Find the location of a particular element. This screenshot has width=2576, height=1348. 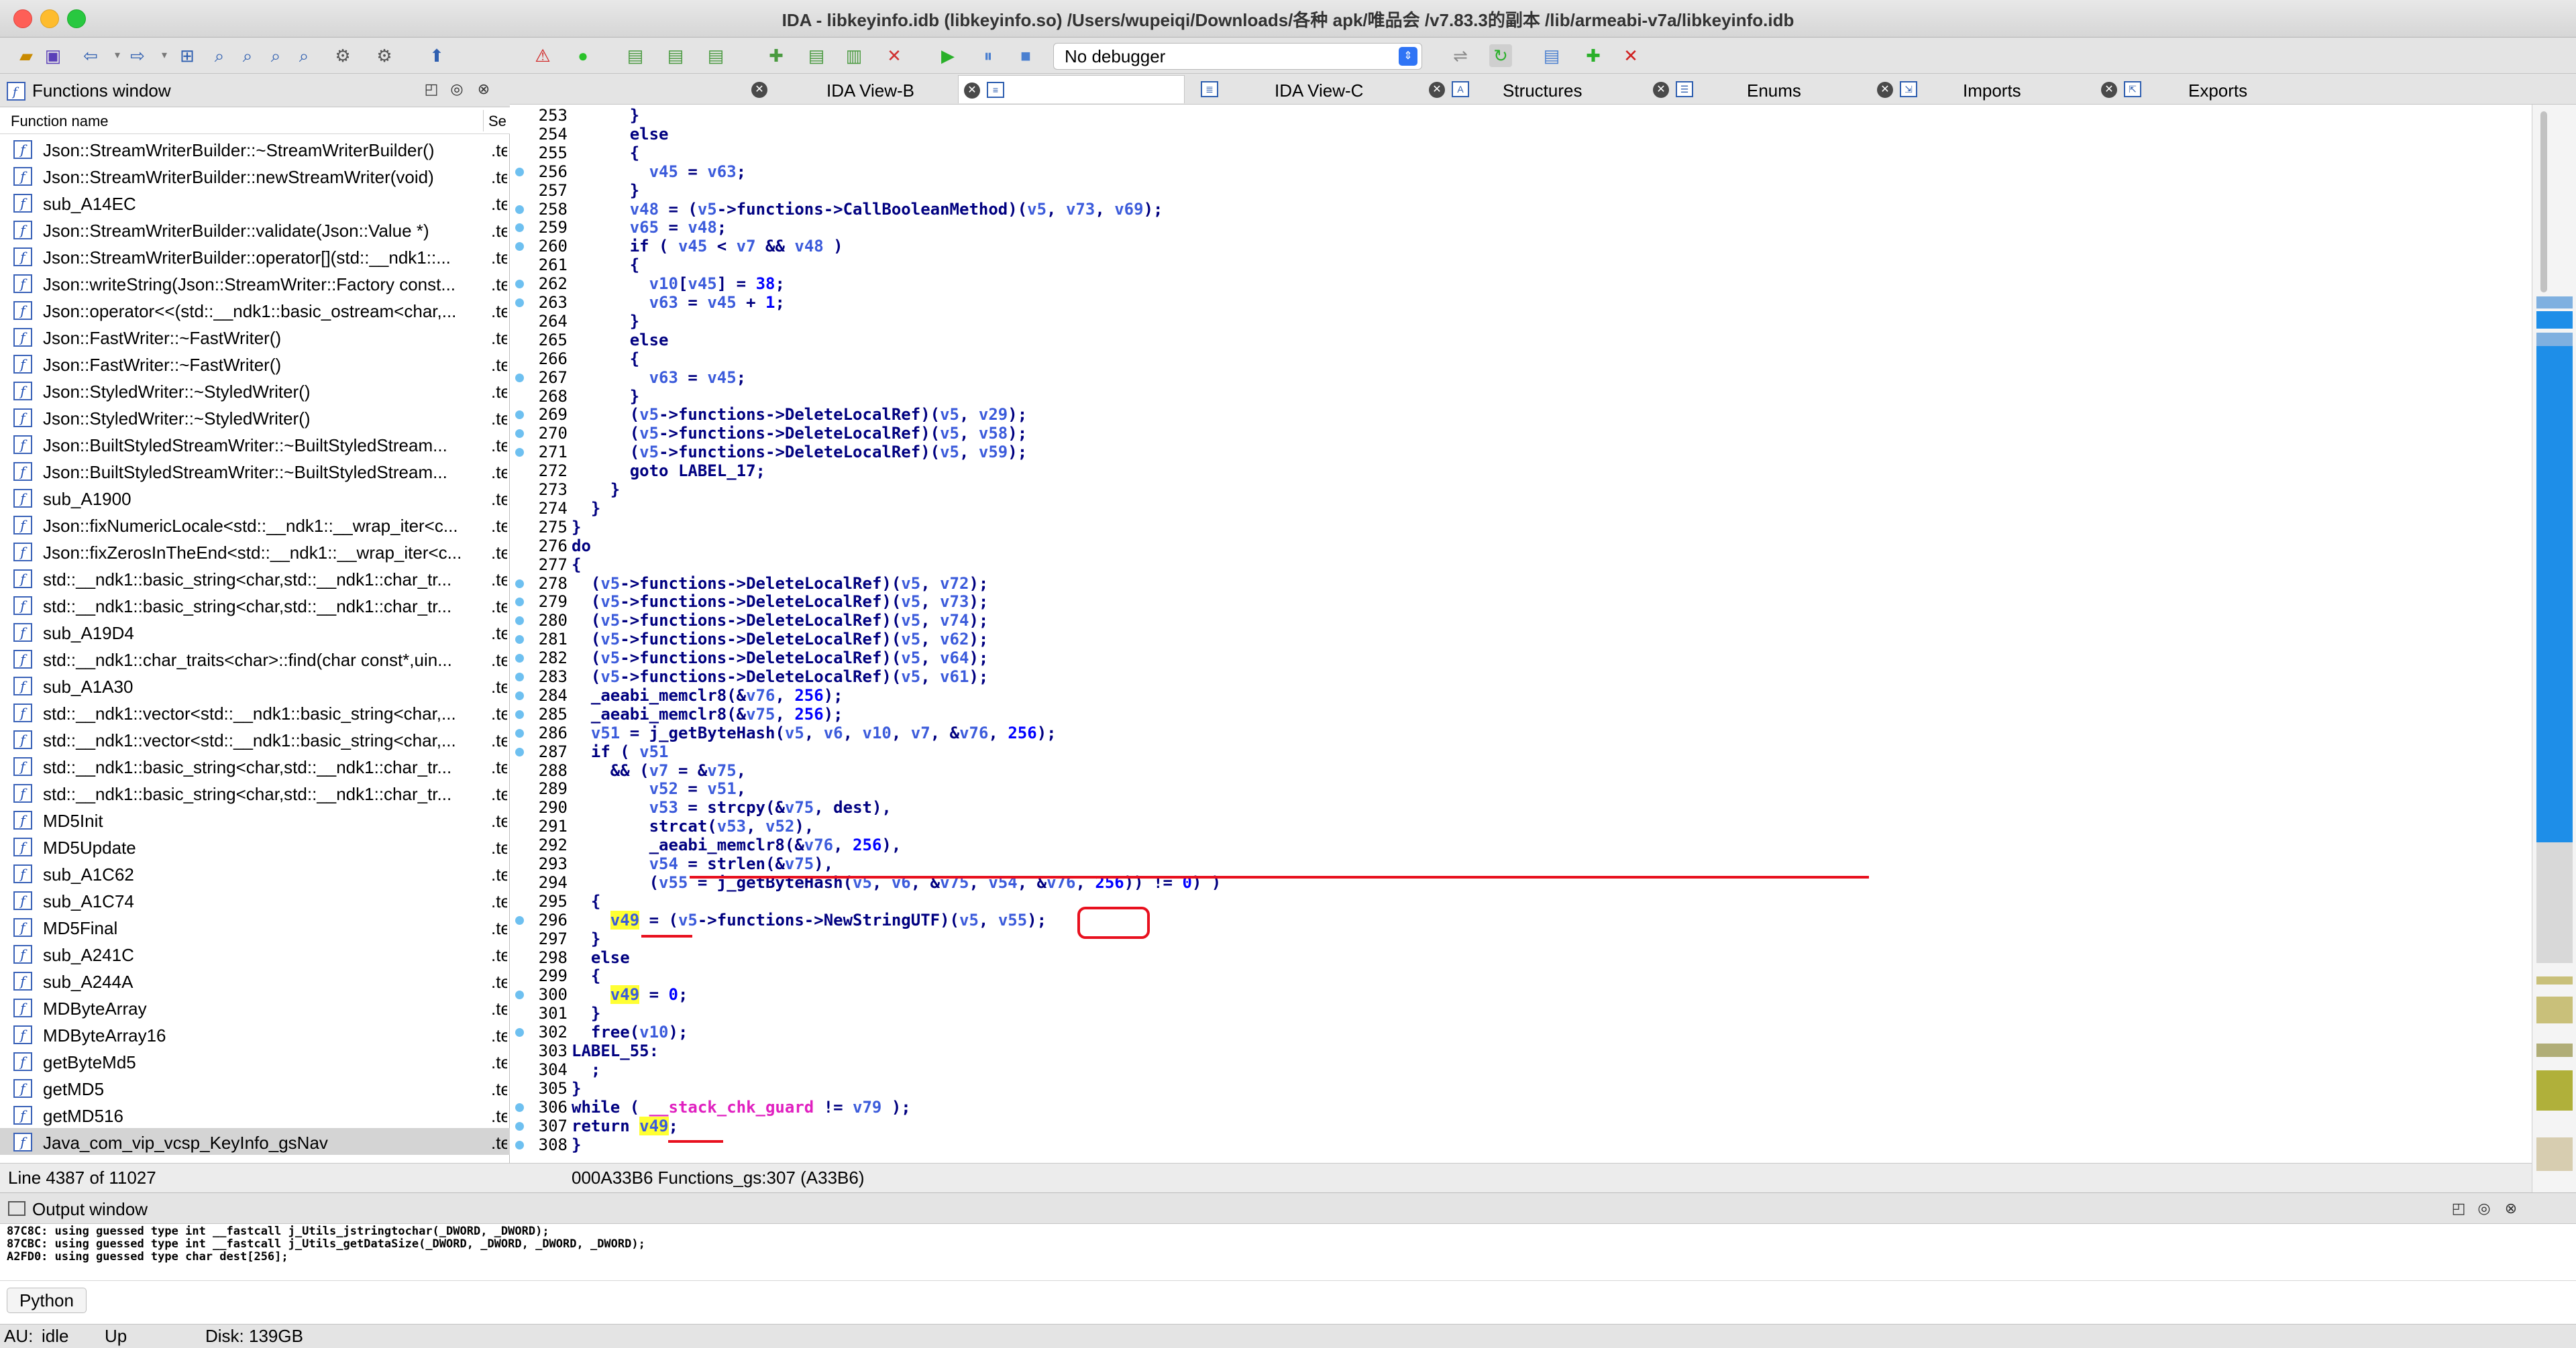

edit-function-icon: ▤ is located at coordinates (816, 55).